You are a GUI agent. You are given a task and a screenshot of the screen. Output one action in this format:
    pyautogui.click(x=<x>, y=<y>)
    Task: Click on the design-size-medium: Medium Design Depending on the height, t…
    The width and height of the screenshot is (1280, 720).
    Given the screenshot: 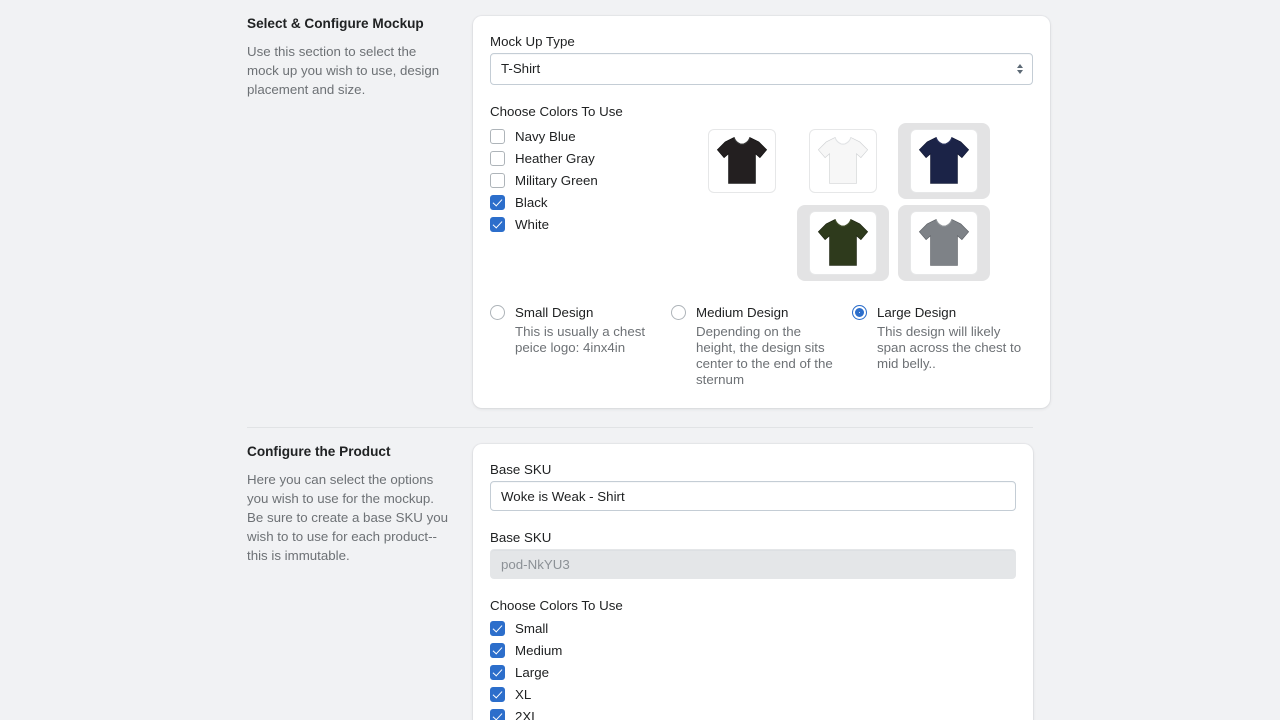 What is the action you would take?
    pyautogui.click(x=761, y=346)
    